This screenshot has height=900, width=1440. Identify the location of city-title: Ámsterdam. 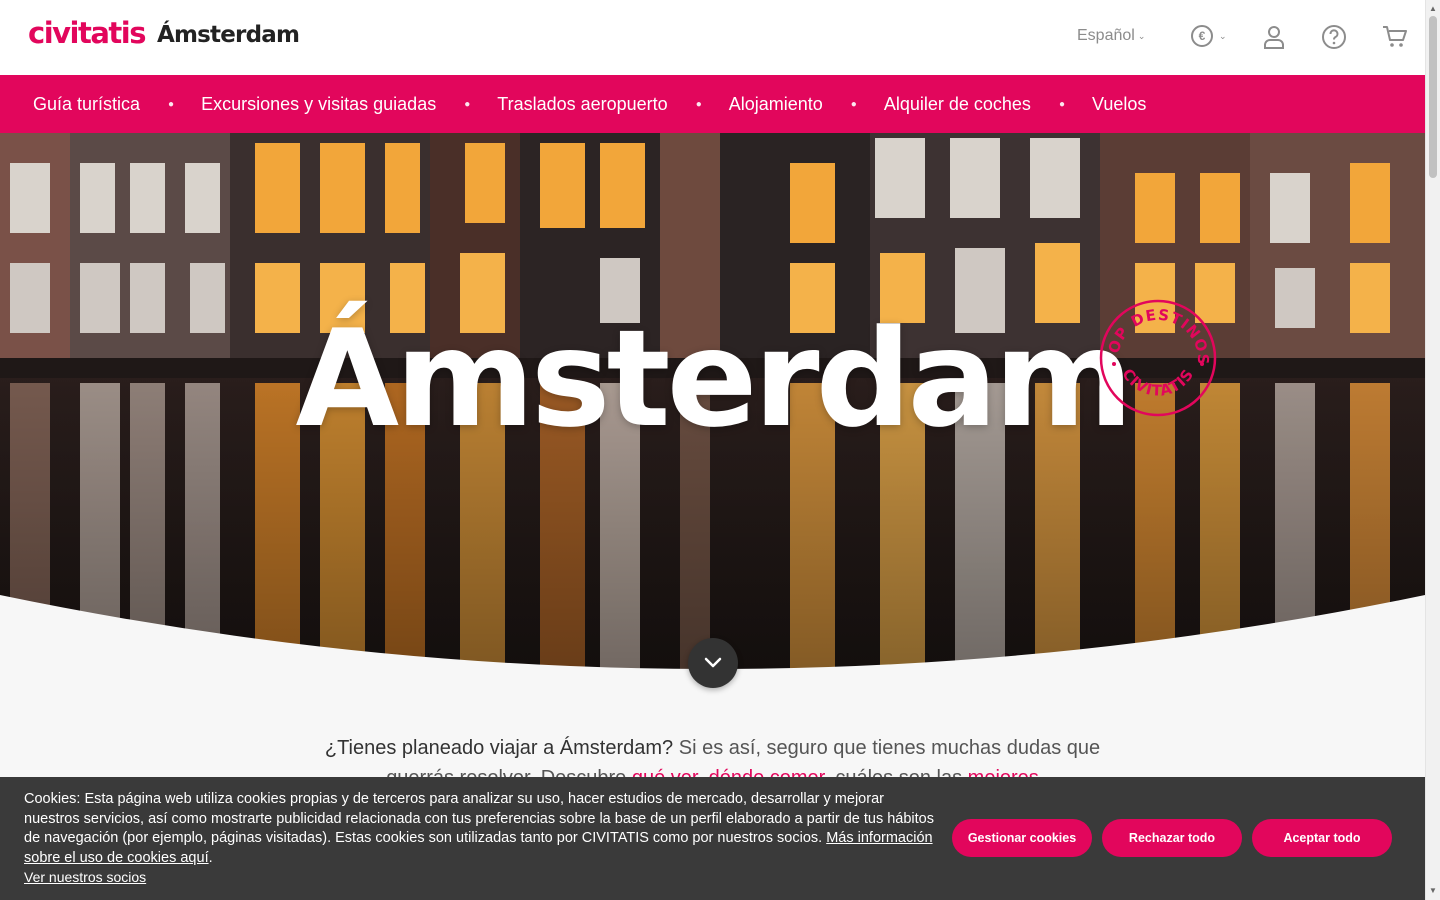
(228, 35).